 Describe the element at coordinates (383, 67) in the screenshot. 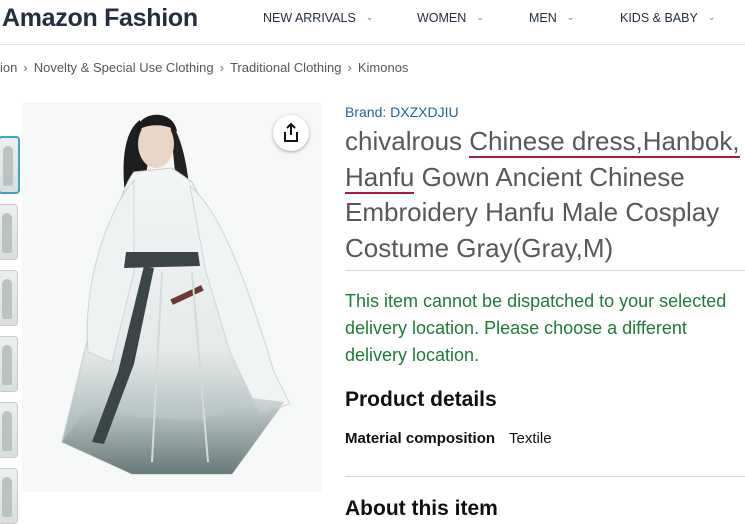

I see `breadcrumb-item: Kimonos` at that location.